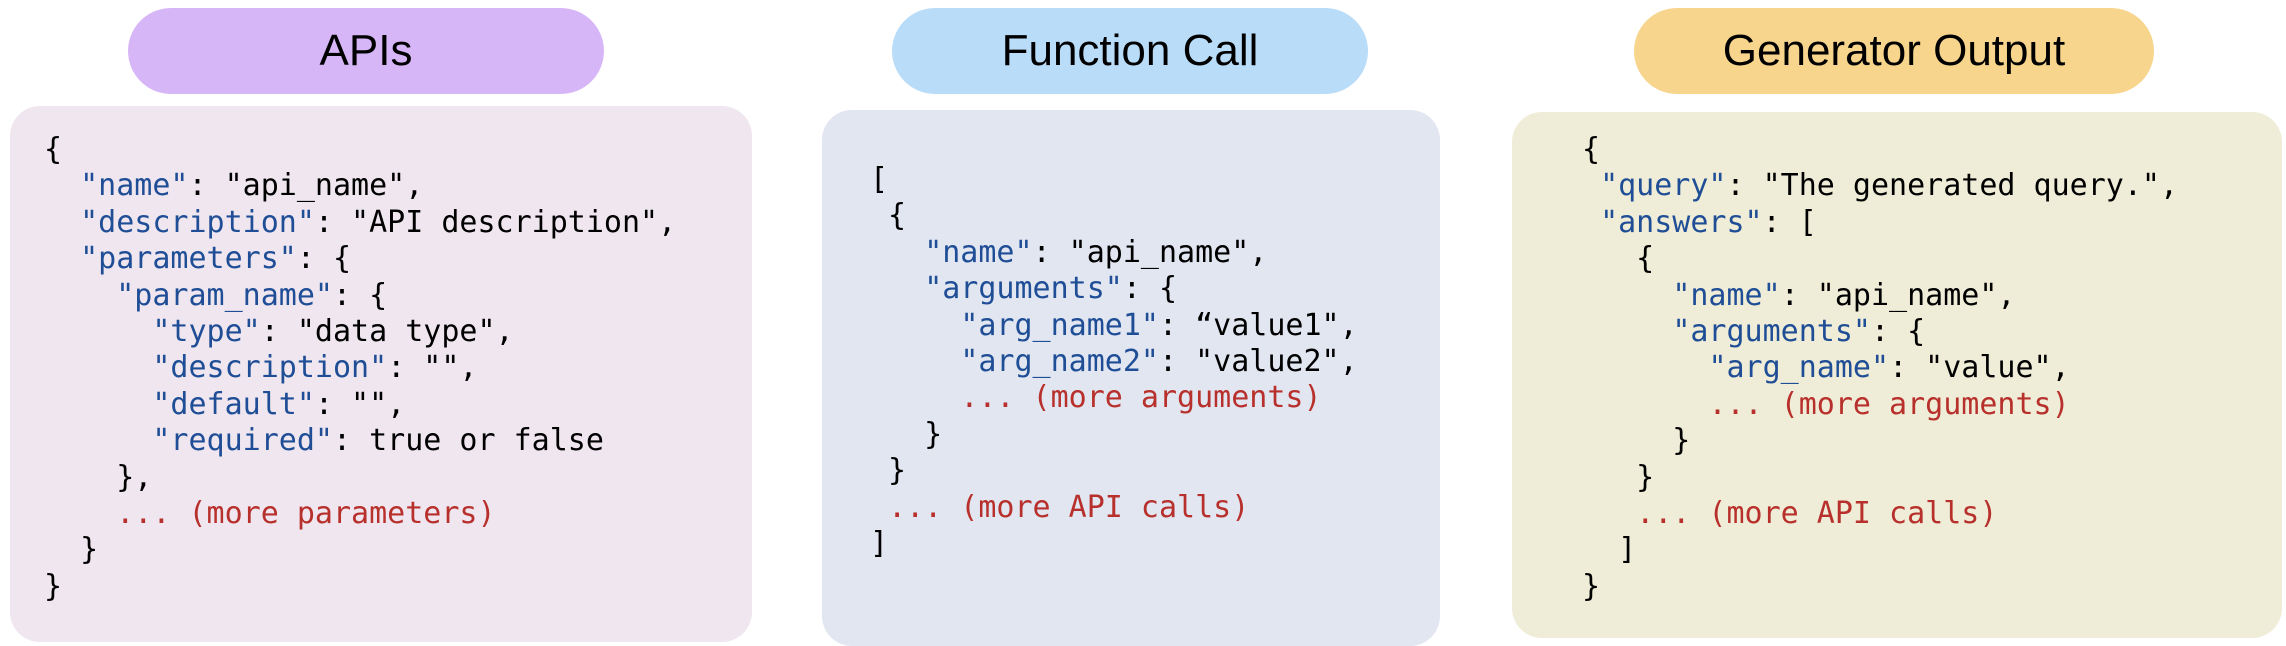 This screenshot has width=2286, height=646. I want to click on apis-title-pill: APIs, so click(366, 51).